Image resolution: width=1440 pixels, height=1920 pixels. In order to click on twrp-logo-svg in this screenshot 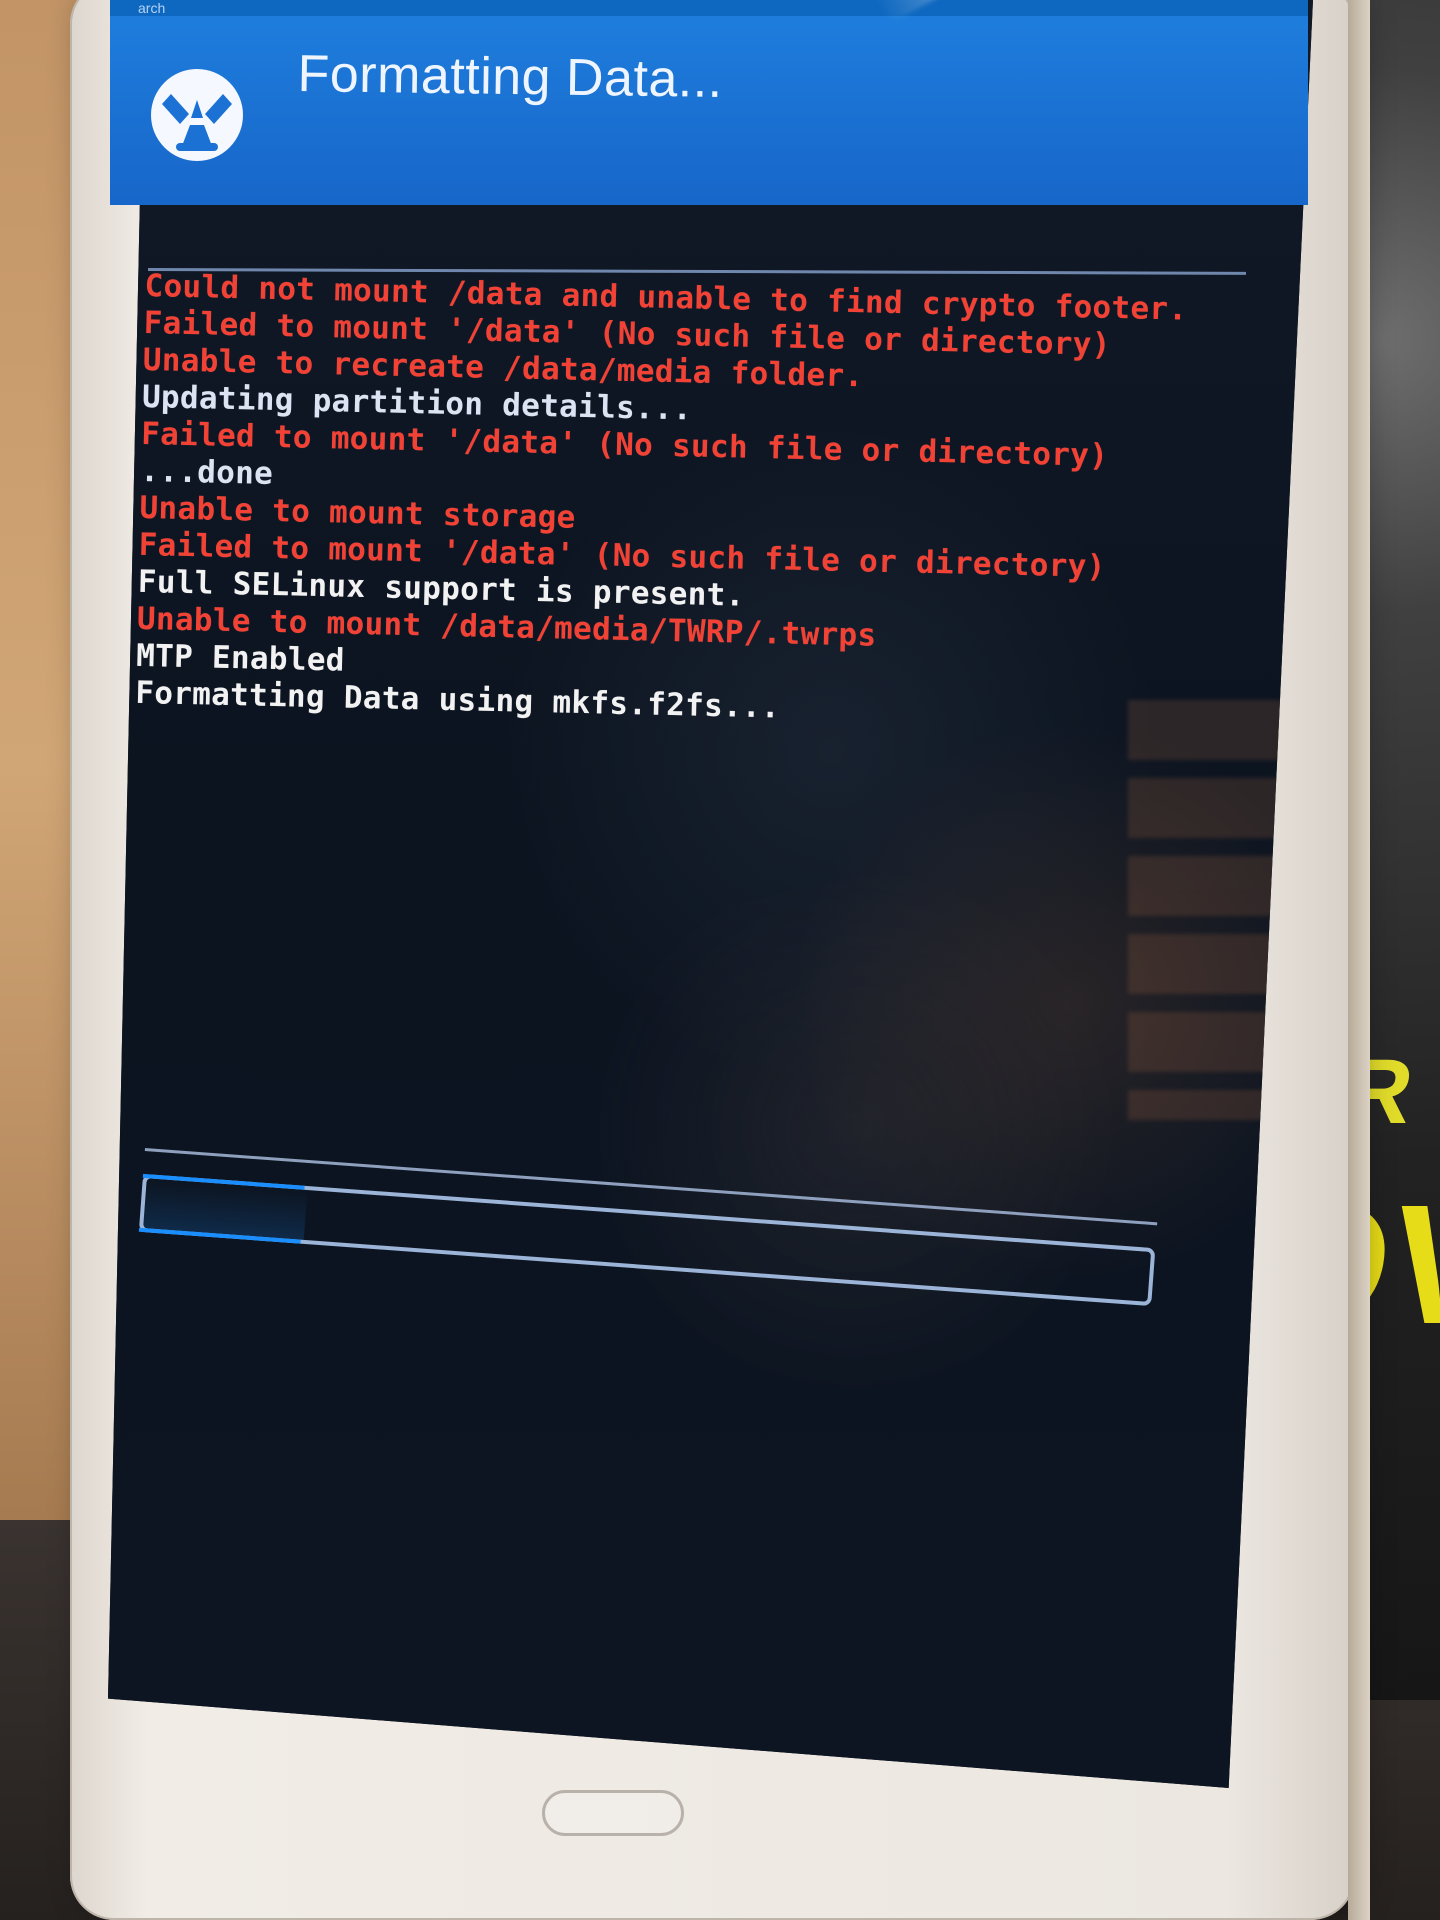, I will do `click(197, 115)`.